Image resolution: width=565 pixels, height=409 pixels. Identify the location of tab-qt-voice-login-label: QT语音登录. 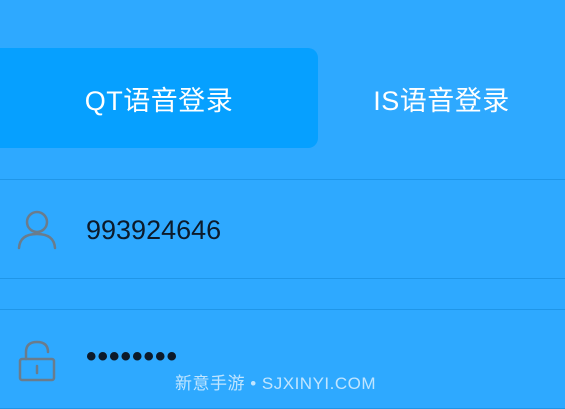
(159, 100).